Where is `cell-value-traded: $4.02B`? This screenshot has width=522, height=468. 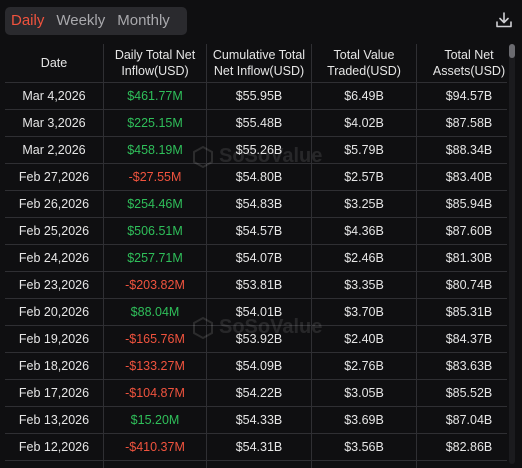
cell-value-traded: $4.02B is located at coordinates (364, 123).